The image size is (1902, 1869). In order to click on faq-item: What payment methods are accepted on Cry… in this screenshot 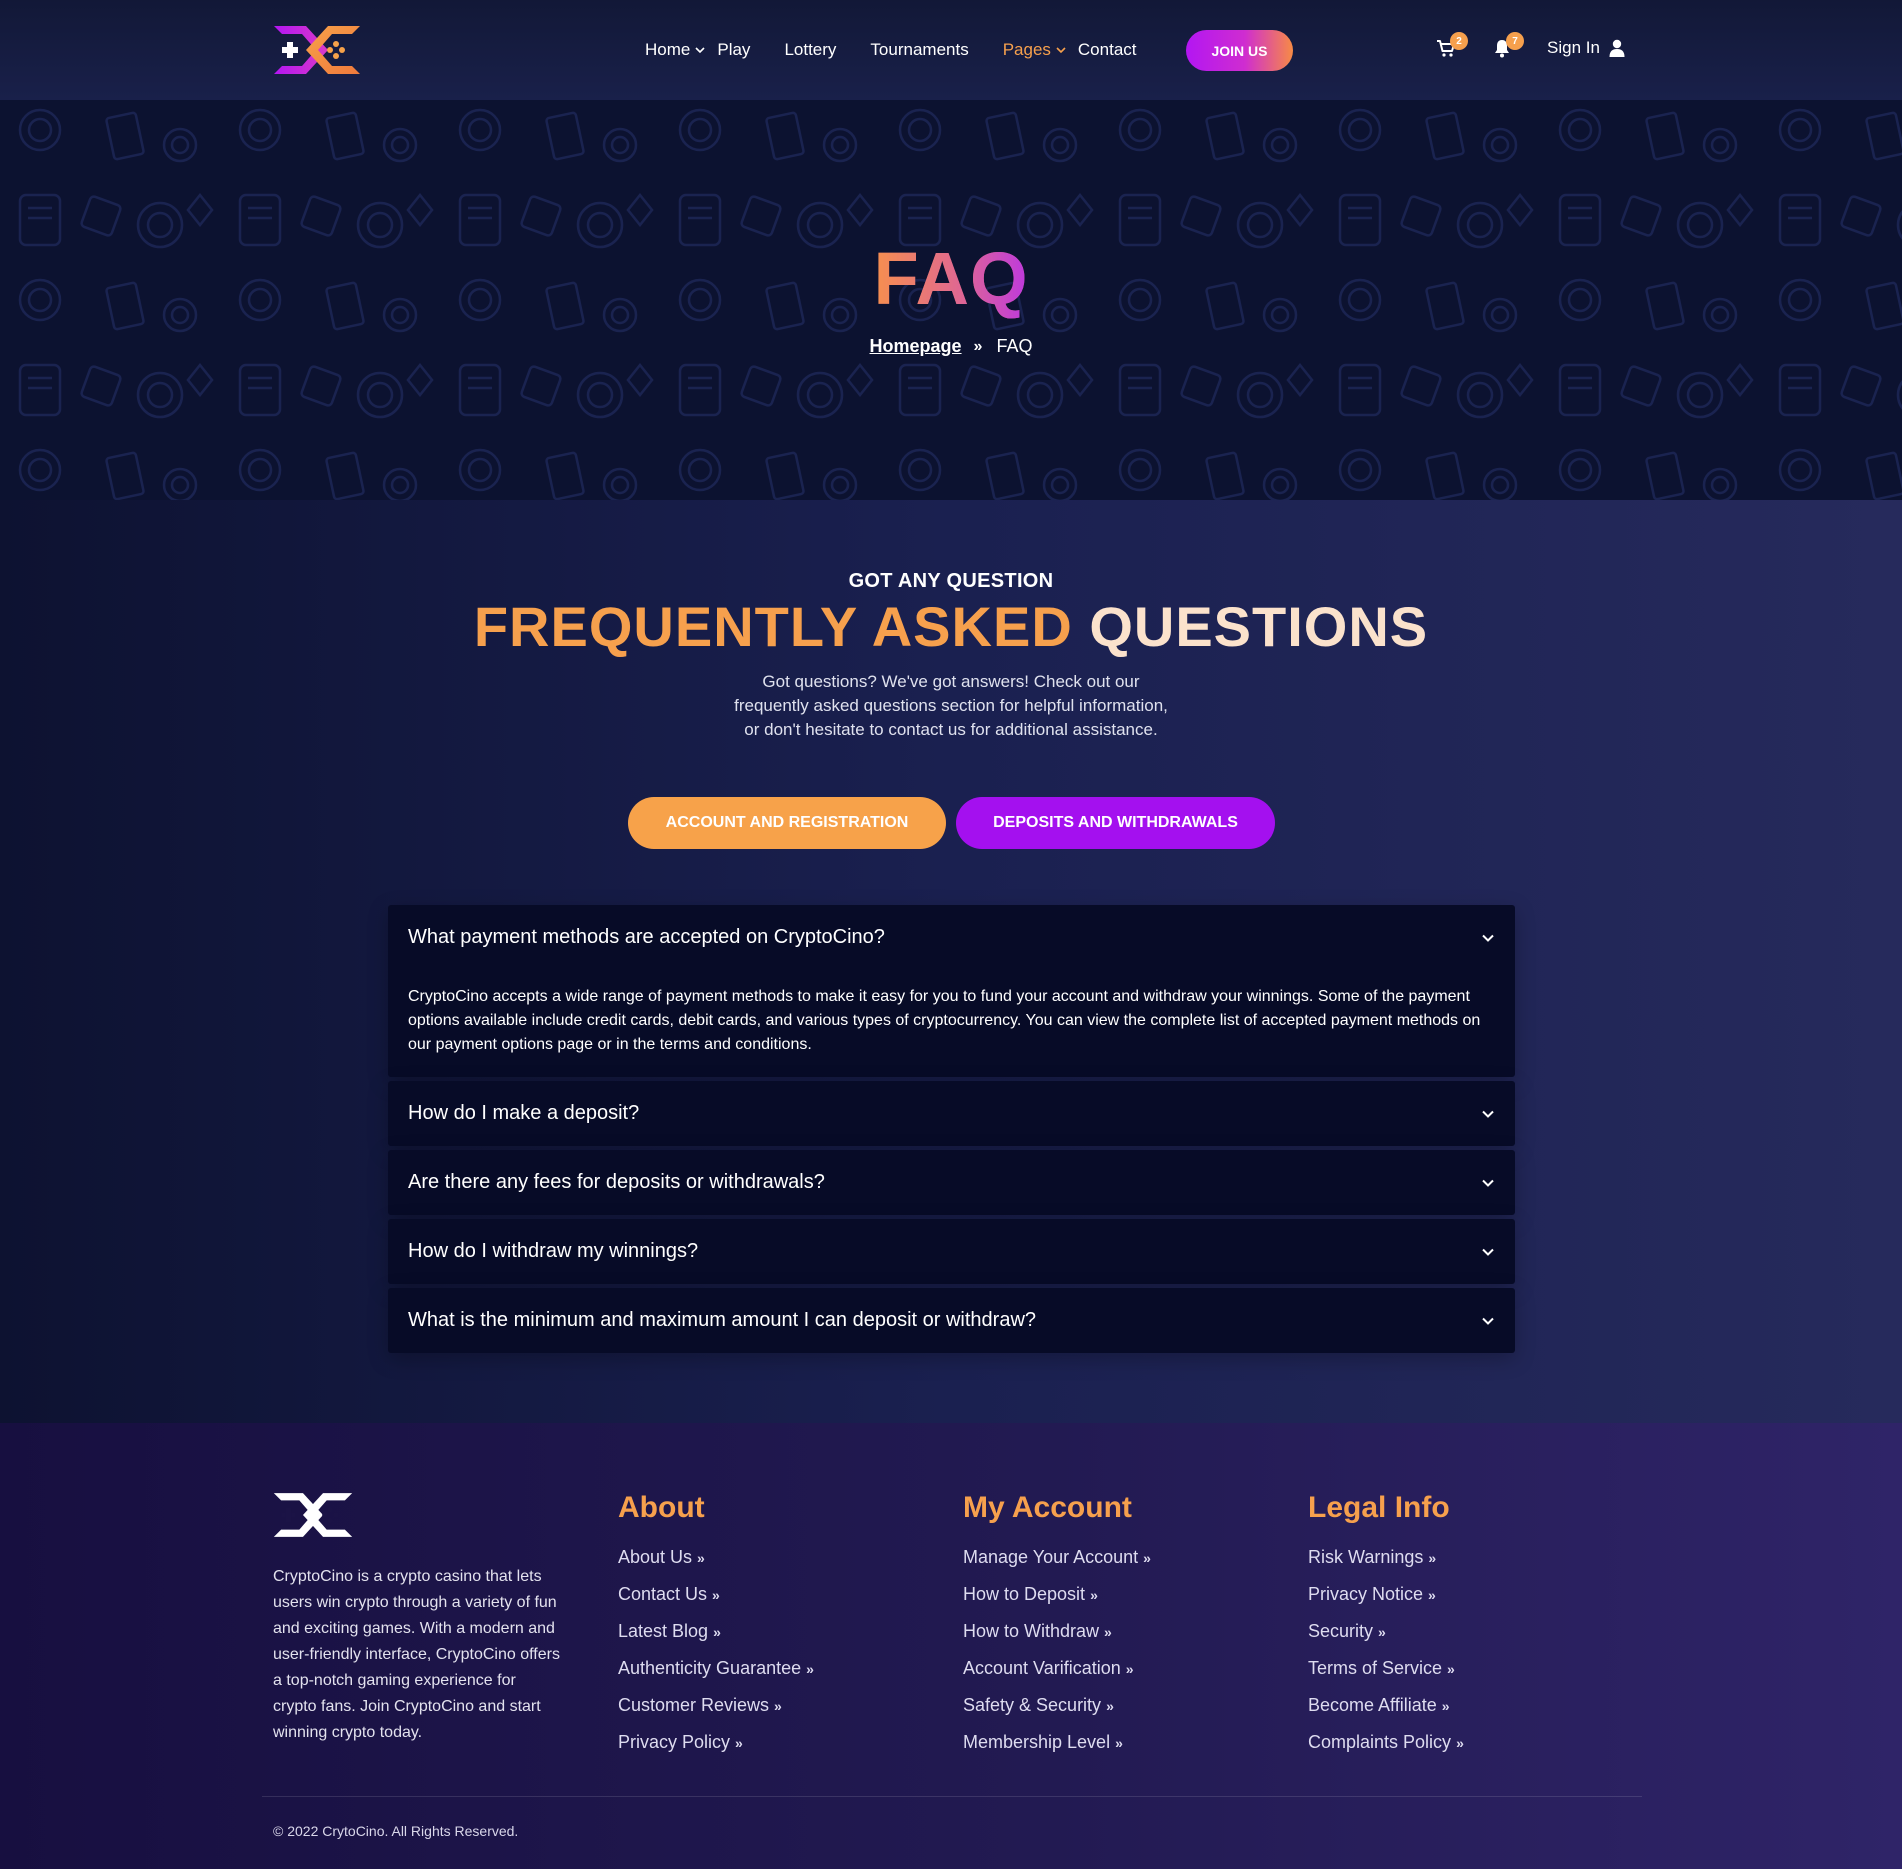, I will do `click(951, 991)`.